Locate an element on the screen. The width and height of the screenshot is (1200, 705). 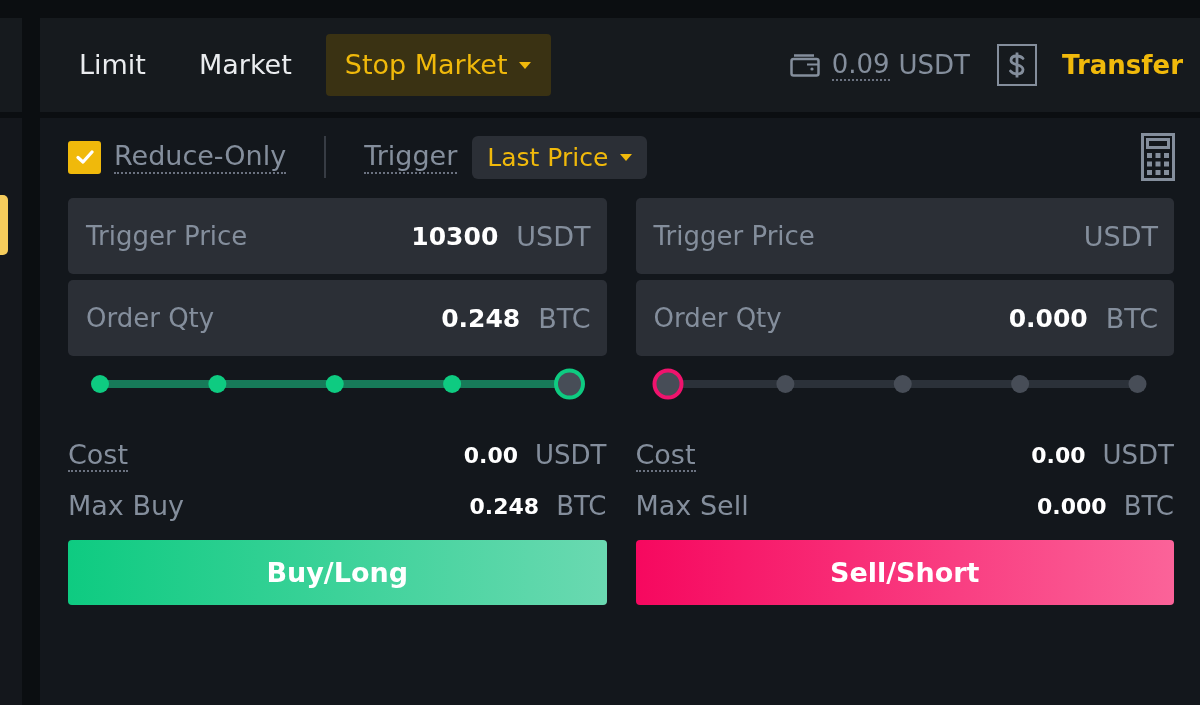
balance-unit: USDT is located at coordinates (934, 65).